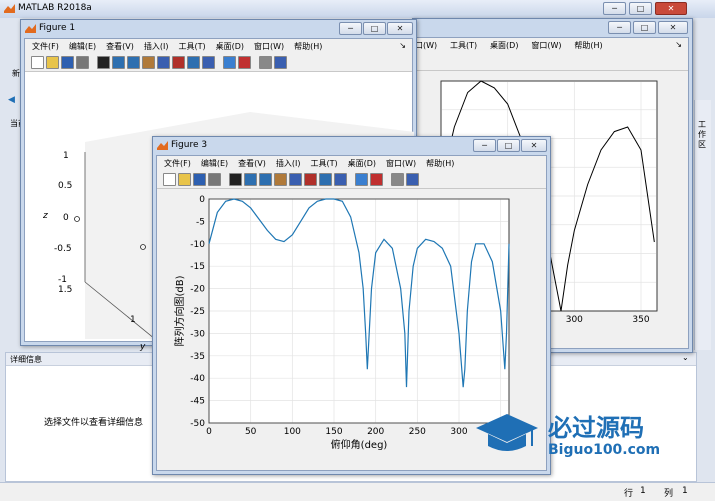 The height and width of the screenshot is (501, 715). I want to click on details-header: 详细信息, so click(26, 359).